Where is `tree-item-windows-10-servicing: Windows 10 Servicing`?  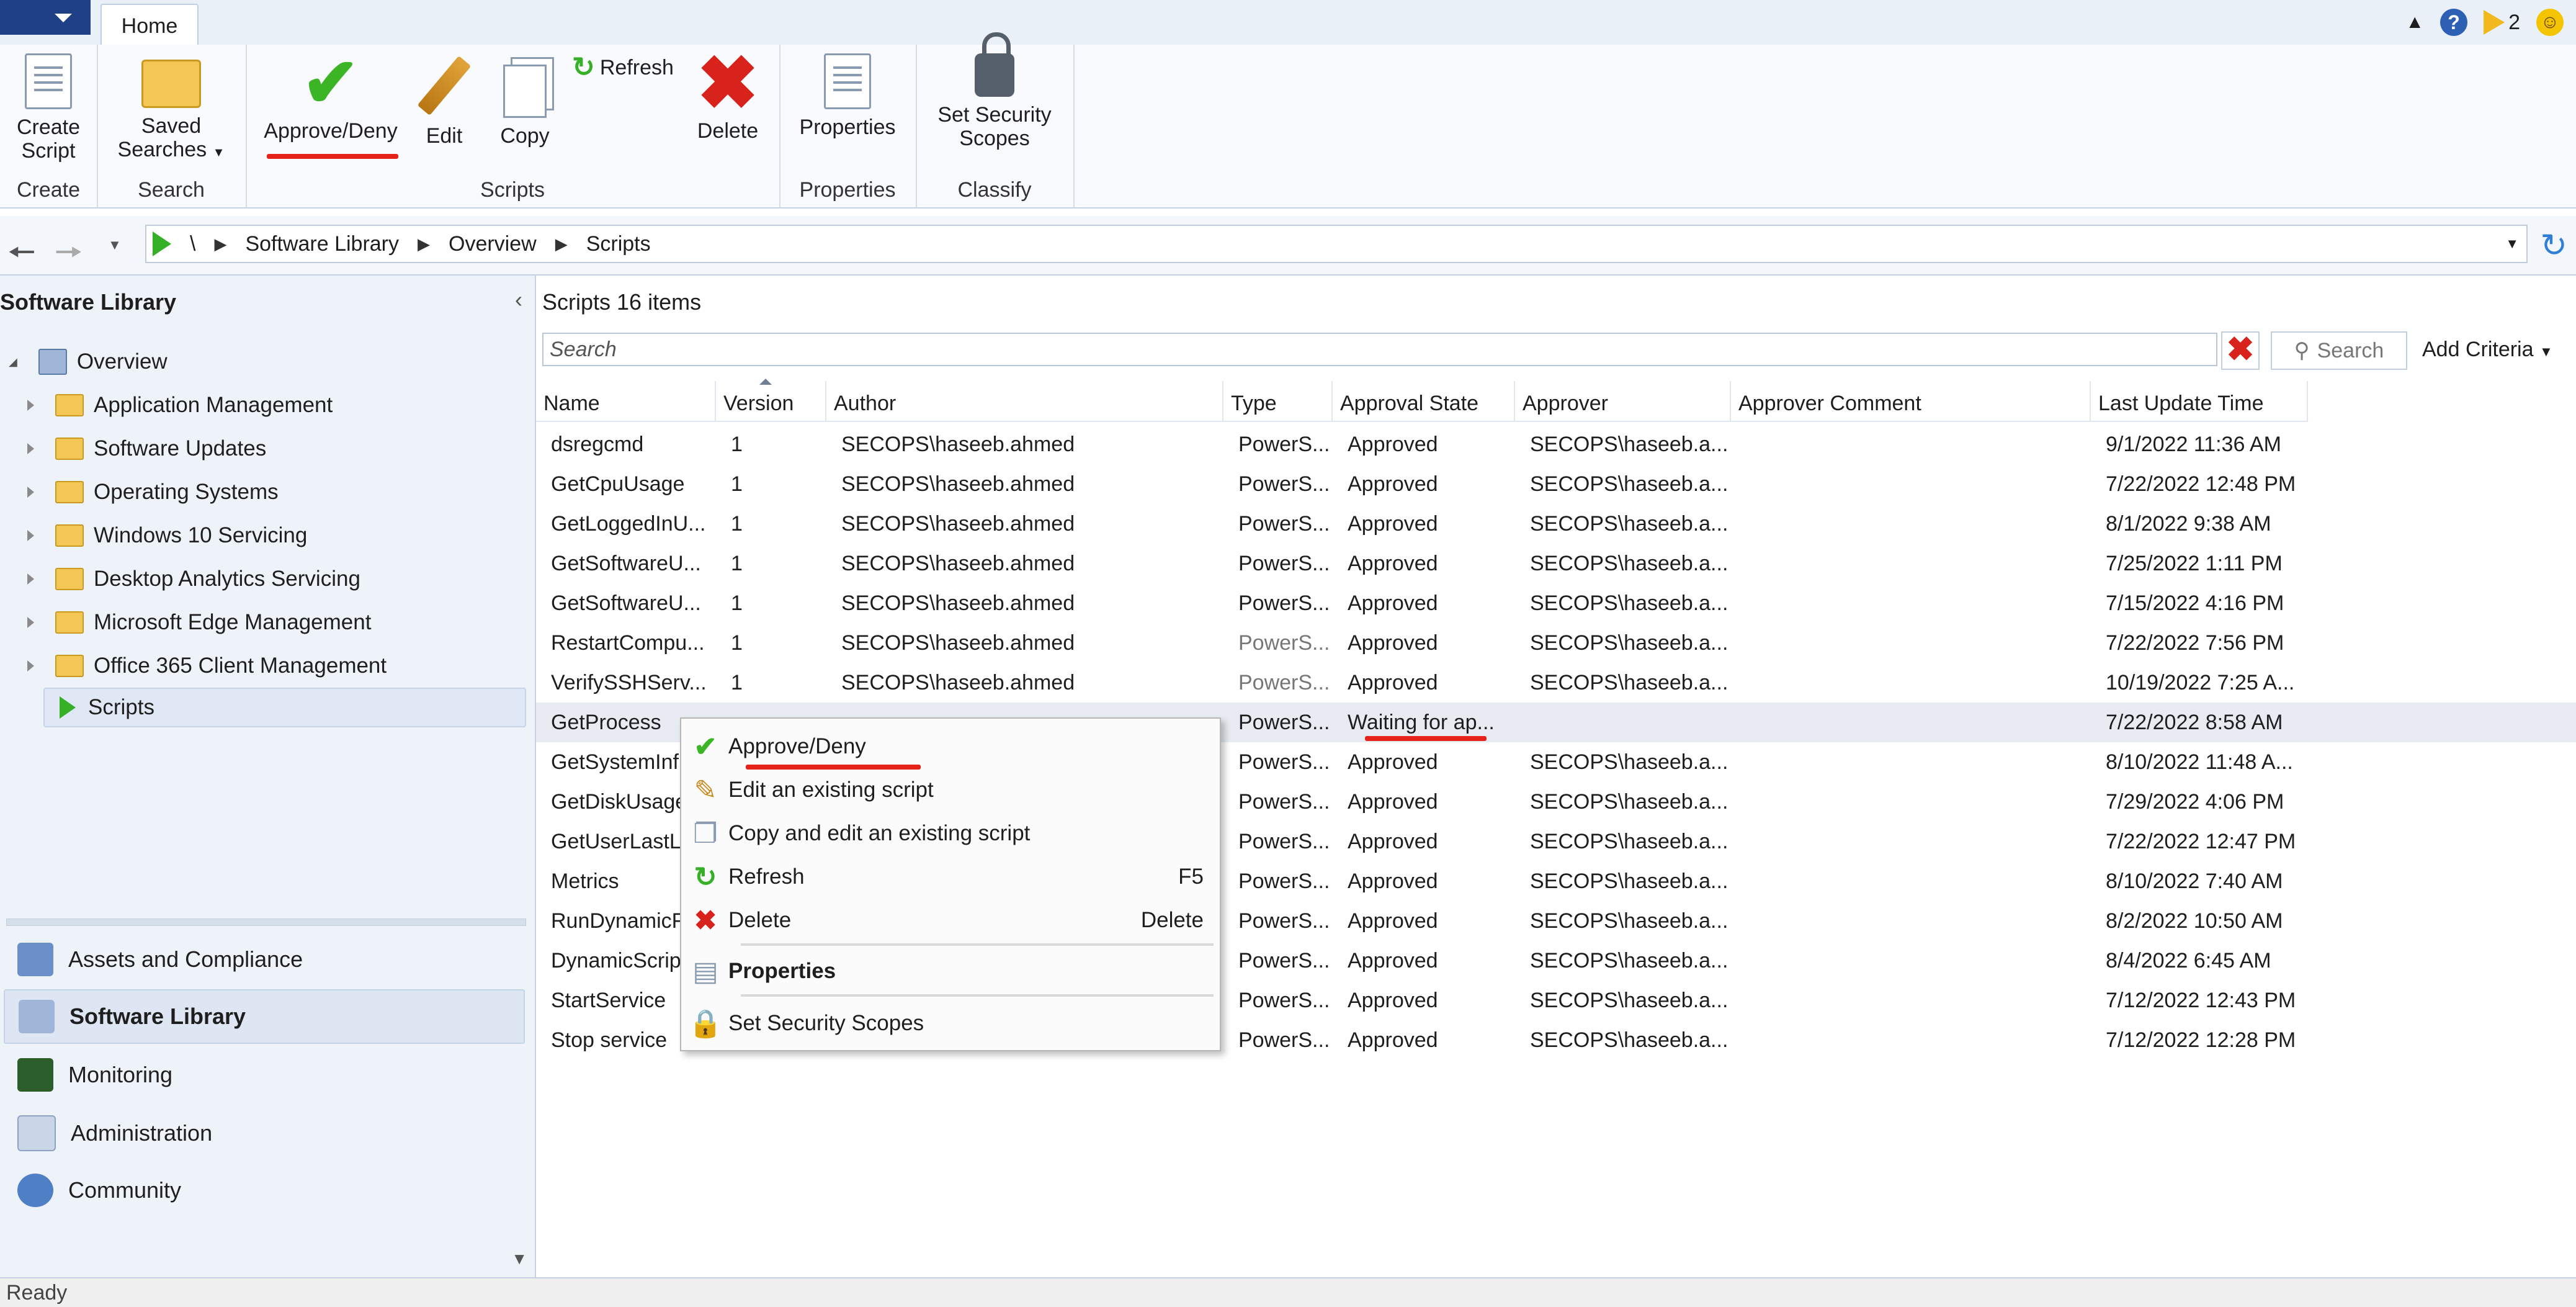 tree-item-windows-10-servicing: Windows 10 Servicing is located at coordinates (272, 536).